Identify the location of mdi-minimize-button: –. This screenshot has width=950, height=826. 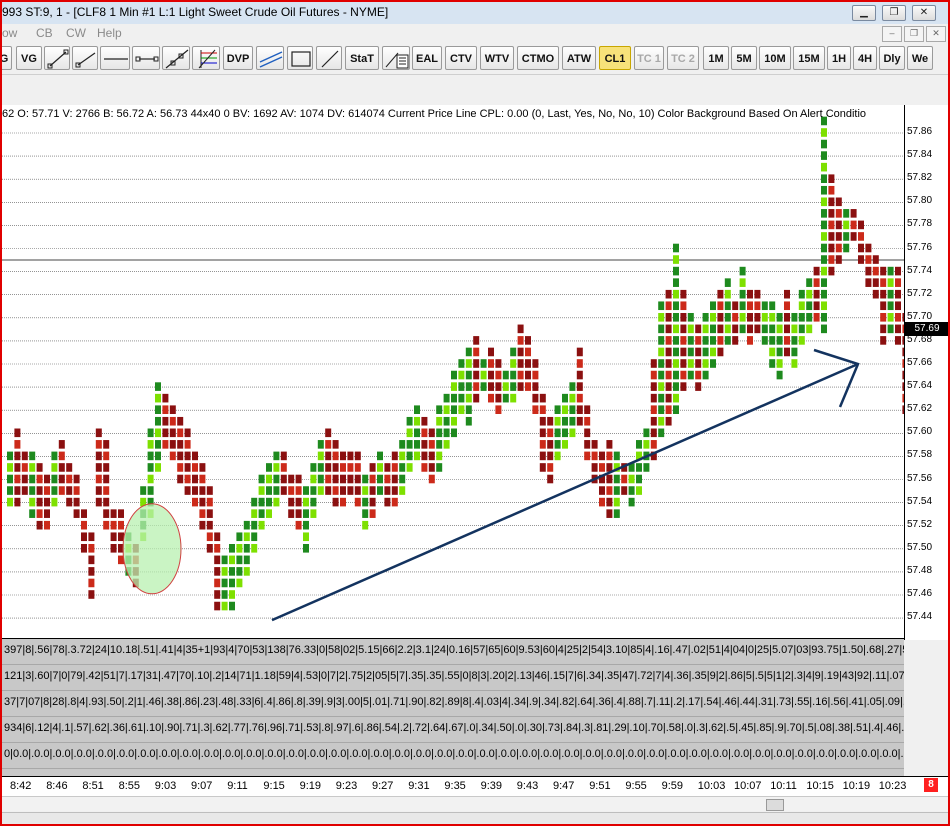
(892, 34).